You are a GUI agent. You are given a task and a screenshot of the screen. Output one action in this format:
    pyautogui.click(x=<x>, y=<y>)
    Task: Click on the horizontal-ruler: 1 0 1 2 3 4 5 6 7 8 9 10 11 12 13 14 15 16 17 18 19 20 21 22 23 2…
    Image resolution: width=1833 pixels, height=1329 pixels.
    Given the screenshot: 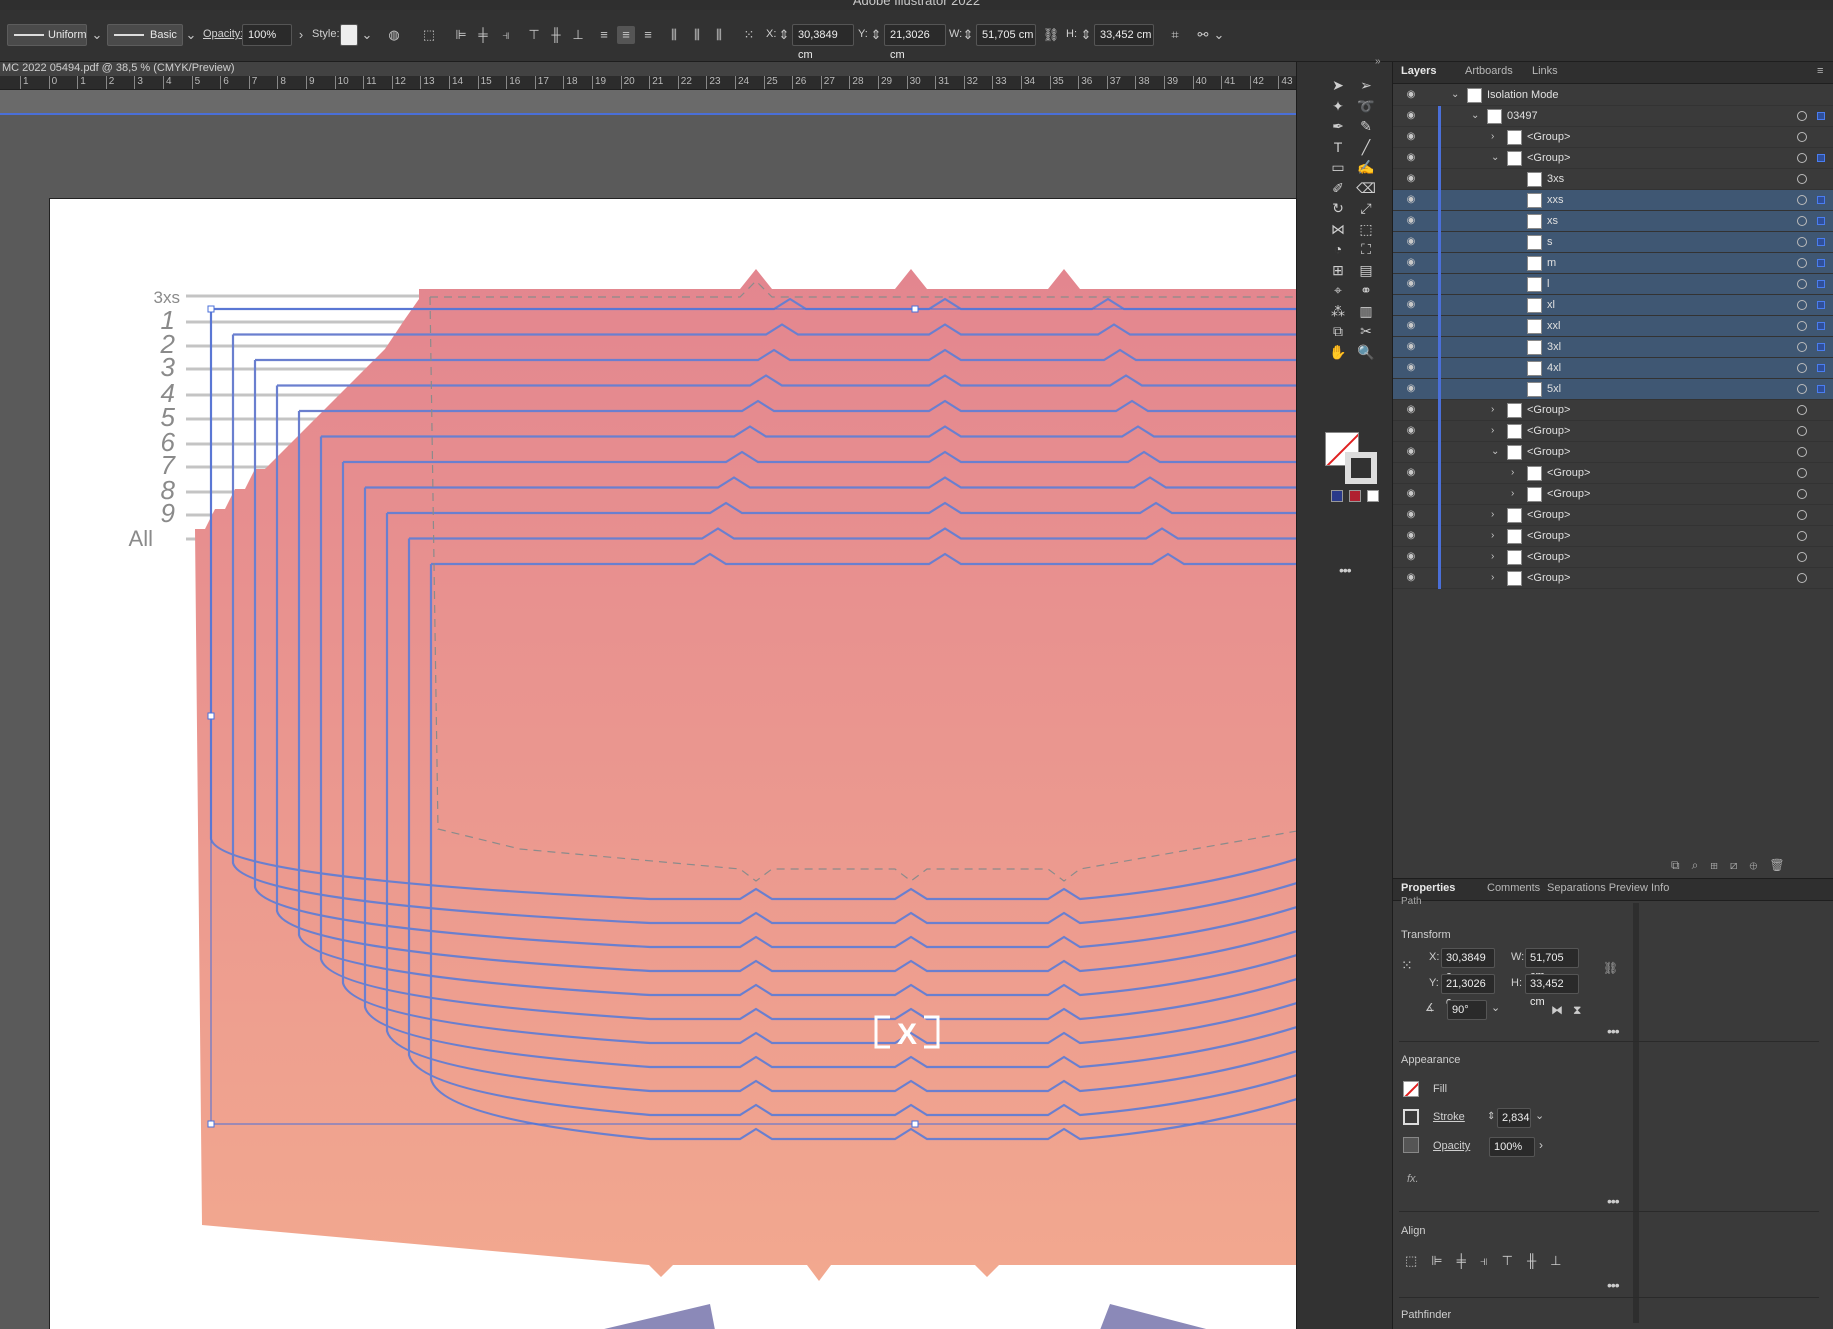 What is the action you would take?
    pyautogui.click(x=648, y=83)
    